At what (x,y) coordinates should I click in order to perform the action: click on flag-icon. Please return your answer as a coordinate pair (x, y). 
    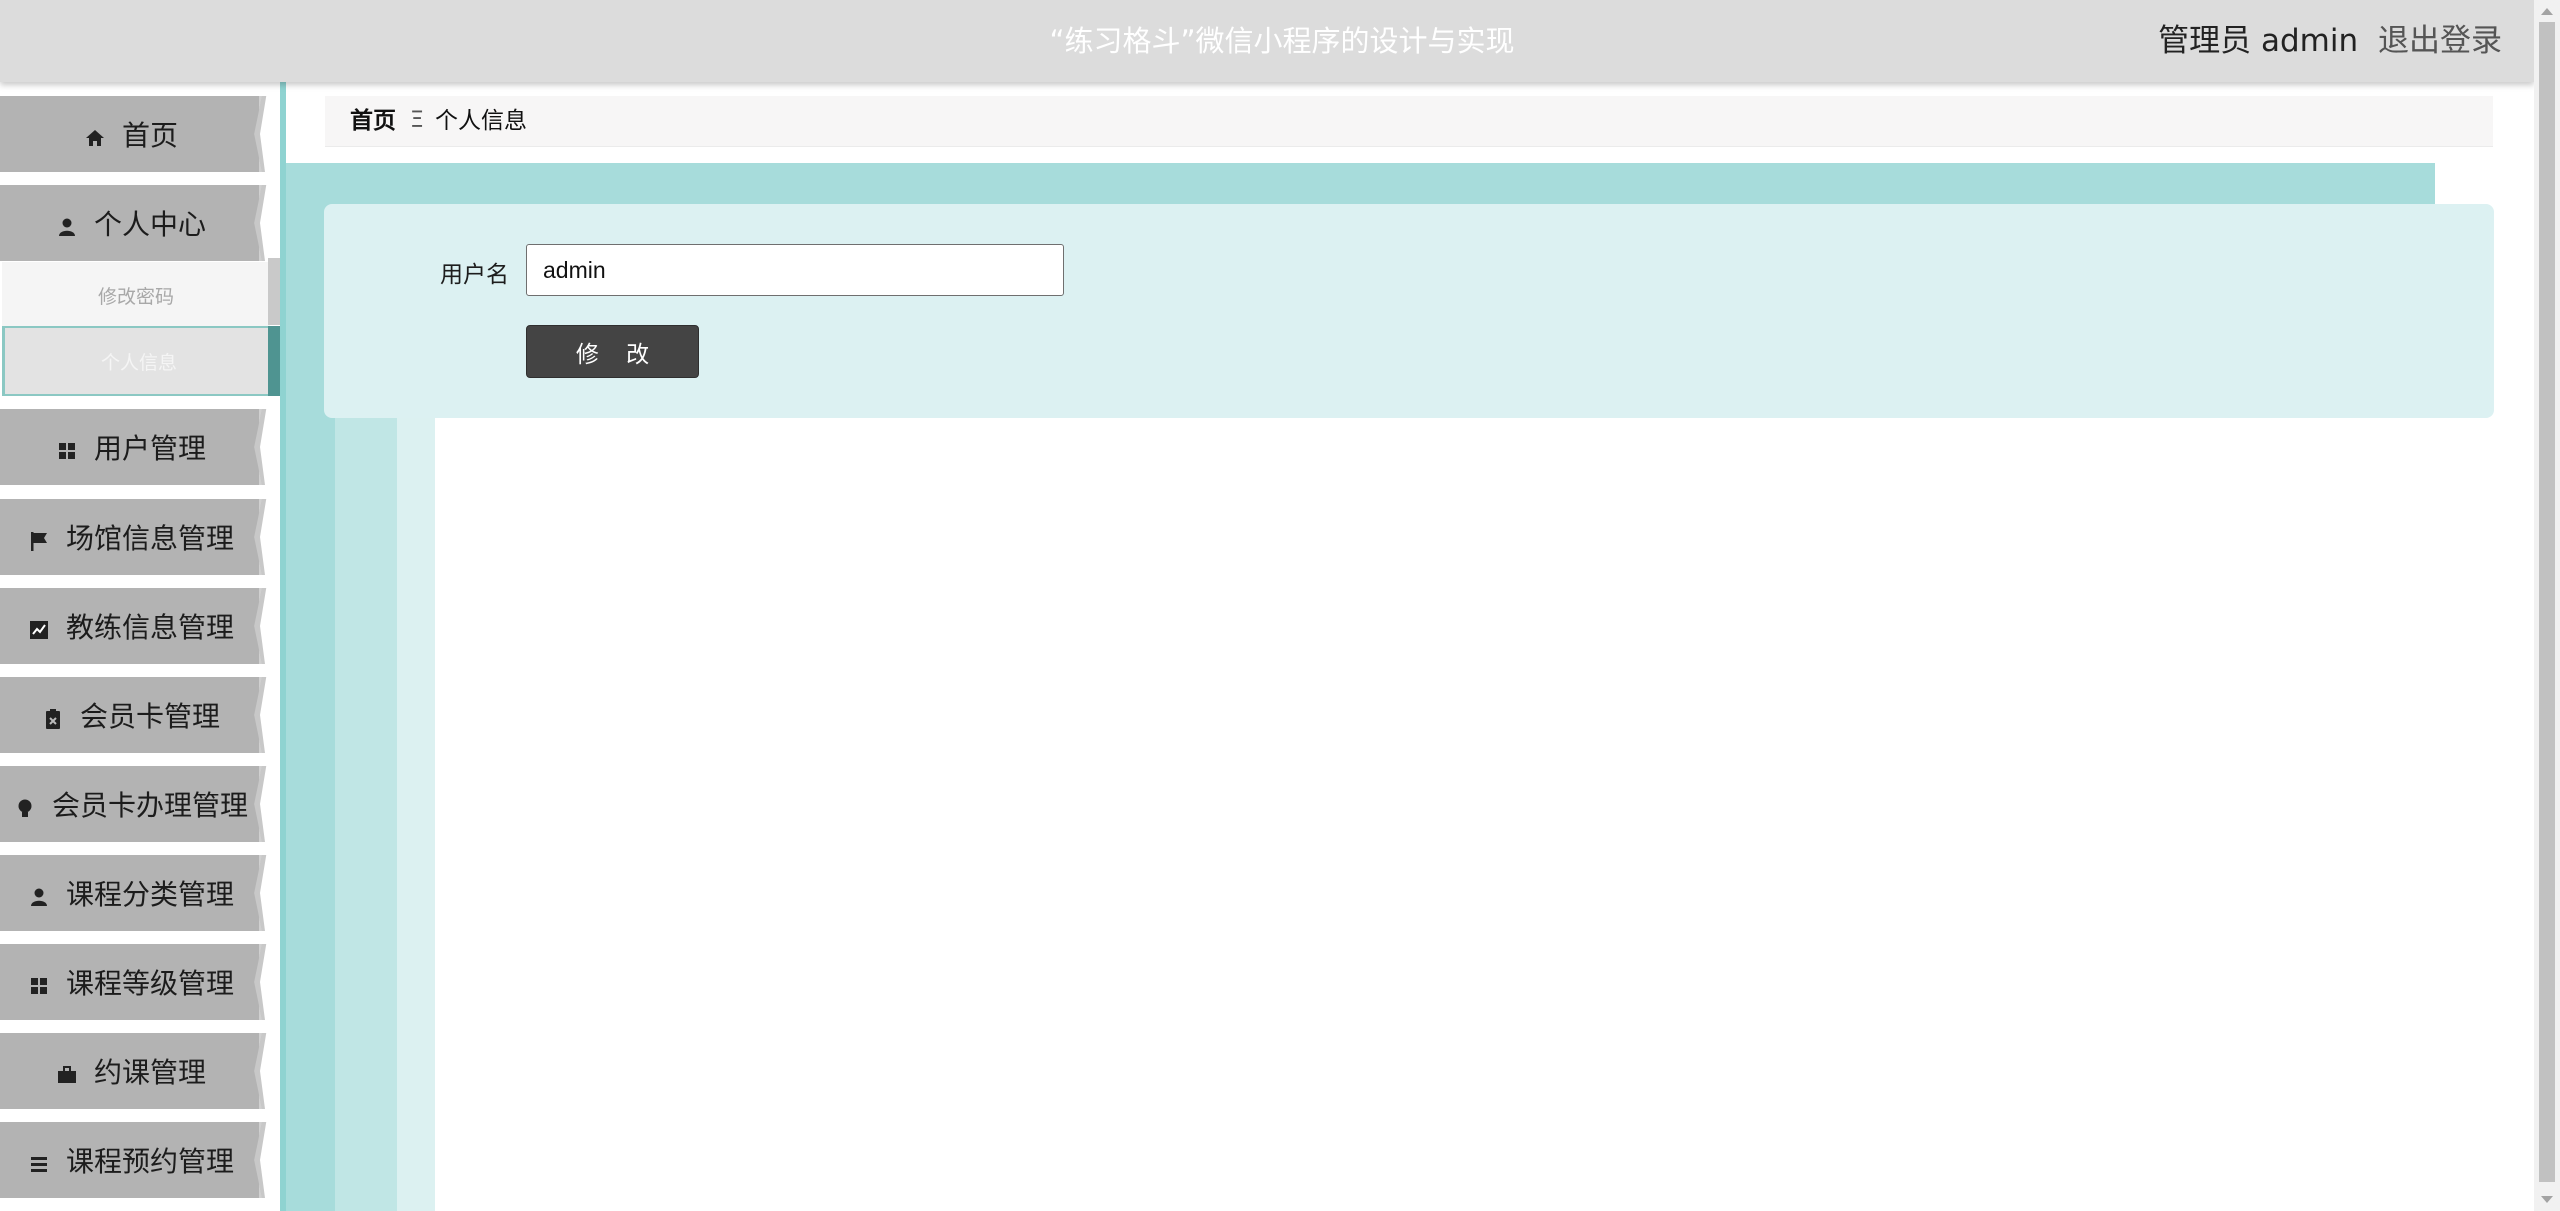
    Looking at the image, I should click on (39, 538).